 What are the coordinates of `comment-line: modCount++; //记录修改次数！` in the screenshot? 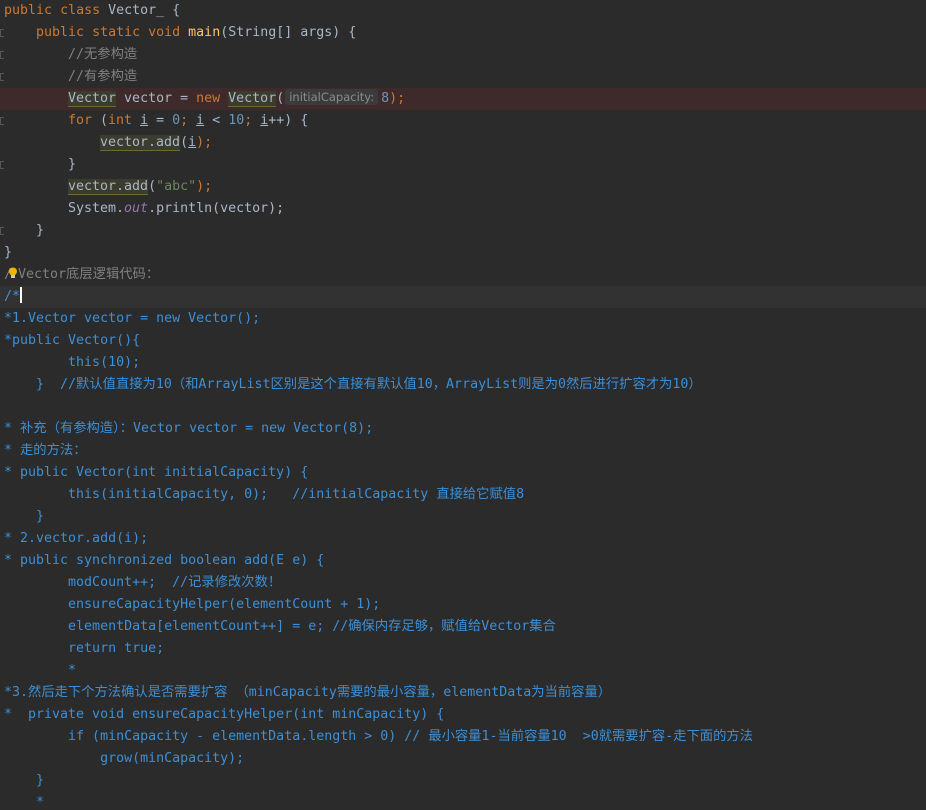 It's located at (463, 583).